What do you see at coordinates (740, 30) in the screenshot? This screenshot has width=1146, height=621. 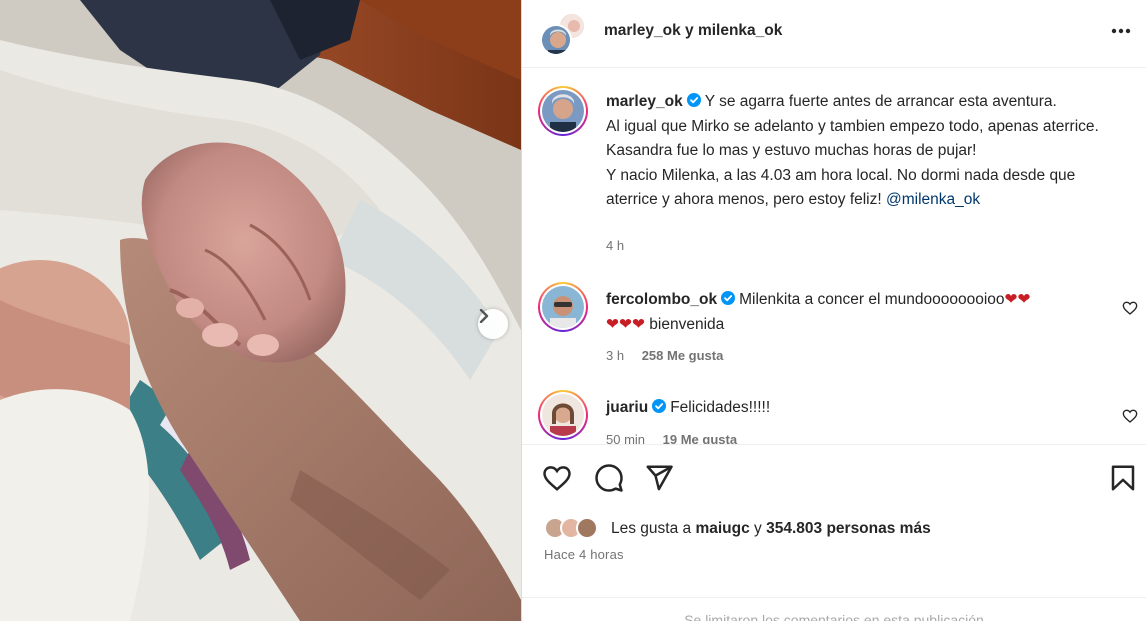 I see `owner-username-2: milenka_ok` at bounding box center [740, 30].